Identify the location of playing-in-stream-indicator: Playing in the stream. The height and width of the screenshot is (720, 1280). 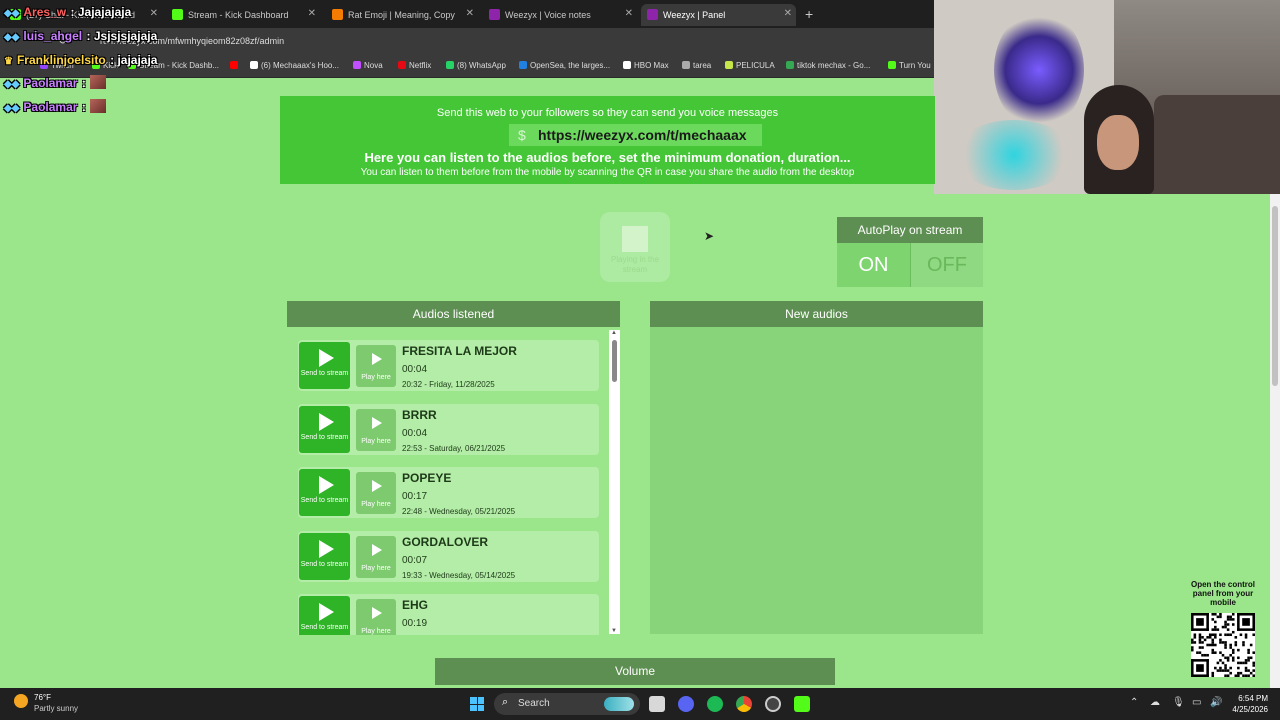
(635, 247).